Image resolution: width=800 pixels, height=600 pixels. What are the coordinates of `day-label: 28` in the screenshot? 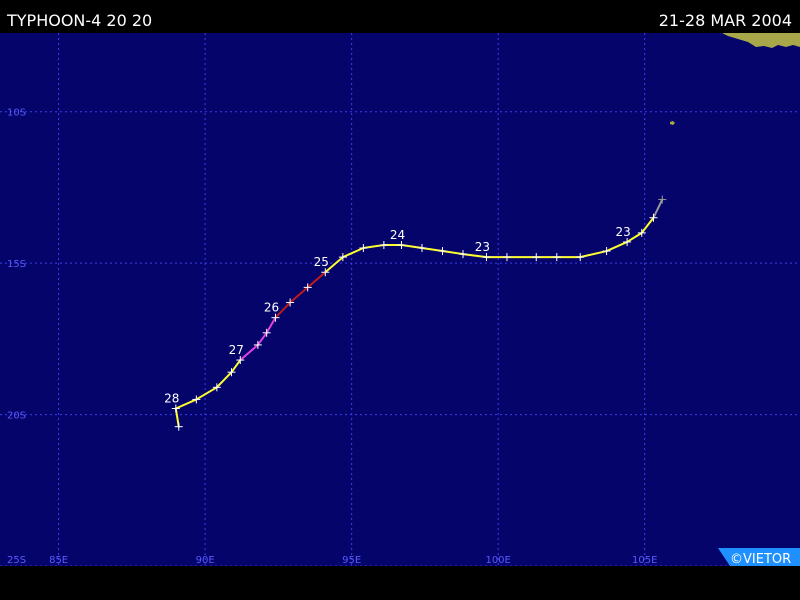 It's located at (171, 399).